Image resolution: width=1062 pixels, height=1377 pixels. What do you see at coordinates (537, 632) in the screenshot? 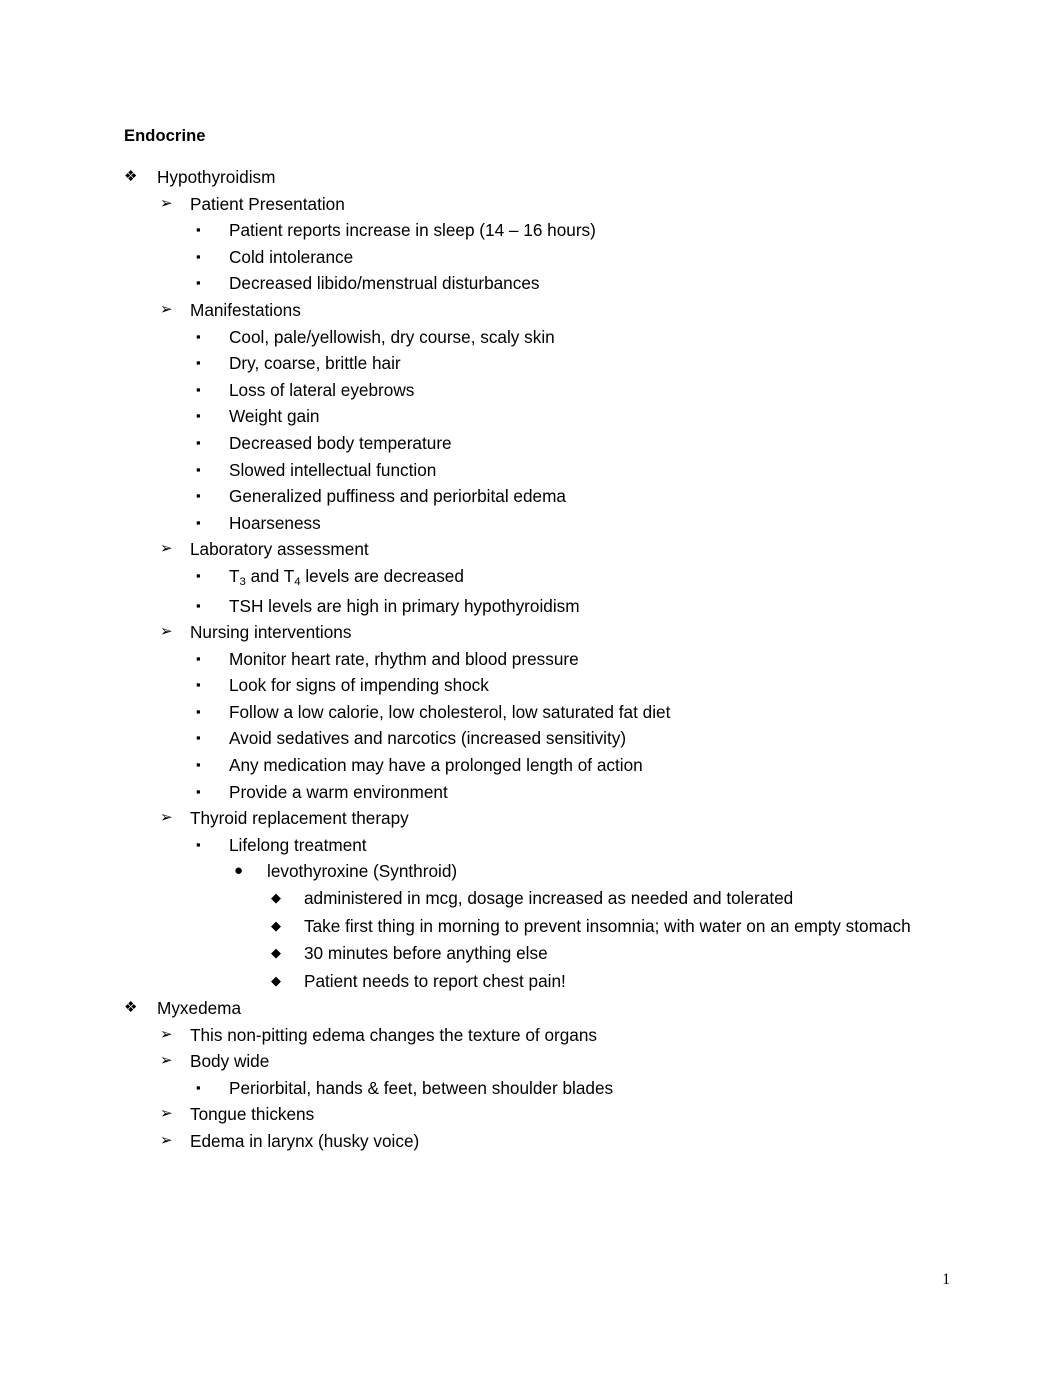
I see `outline-item-level-2: ➢ Nursing interventions` at bounding box center [537, 632].